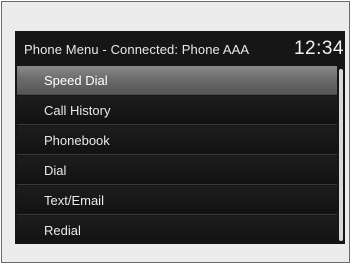  What do you see at coordinates (55, 170) in the screenshot?
I see `menu-item-label: Dial` at bounding box center [55, 170].